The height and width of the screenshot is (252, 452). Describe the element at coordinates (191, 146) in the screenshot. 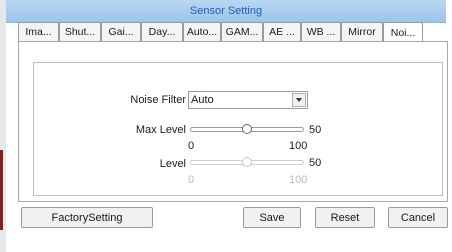

I see `max-level-min: 0` at that location.